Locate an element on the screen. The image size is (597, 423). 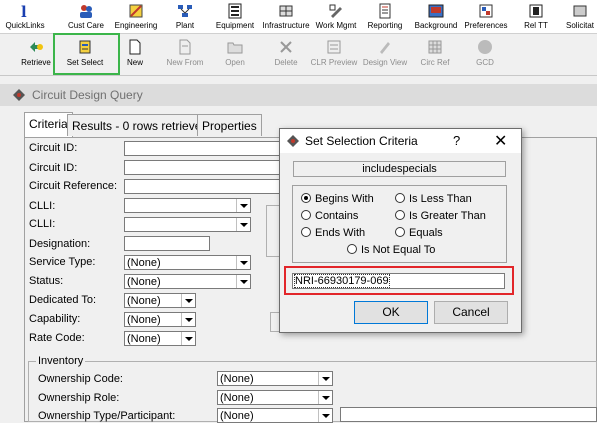
designation-input is located at coordinates (167, 243).